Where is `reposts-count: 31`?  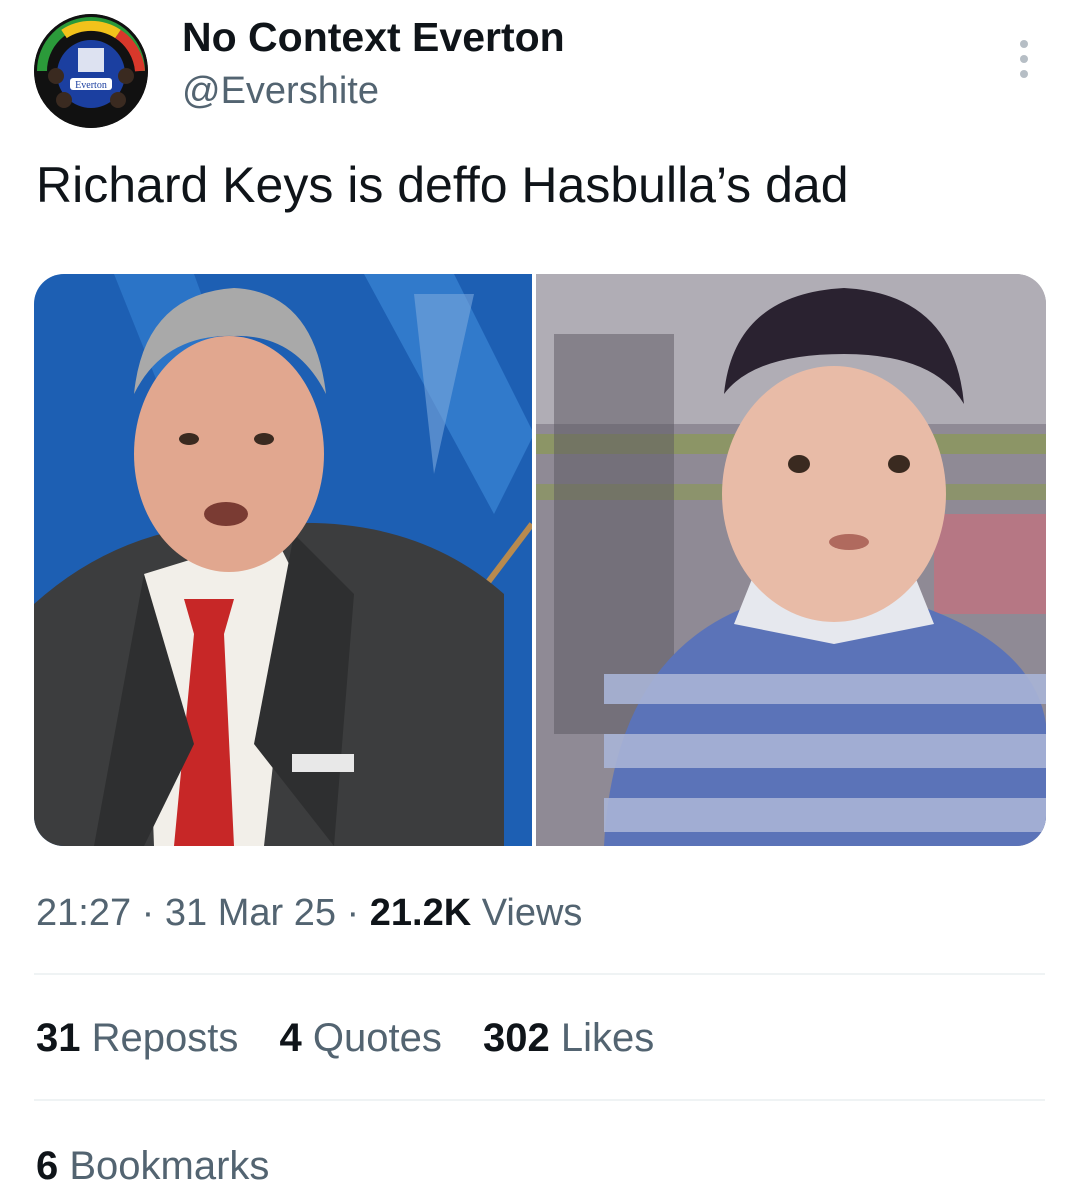
reposts-count: 31 is located at coordinates (58, 1038).